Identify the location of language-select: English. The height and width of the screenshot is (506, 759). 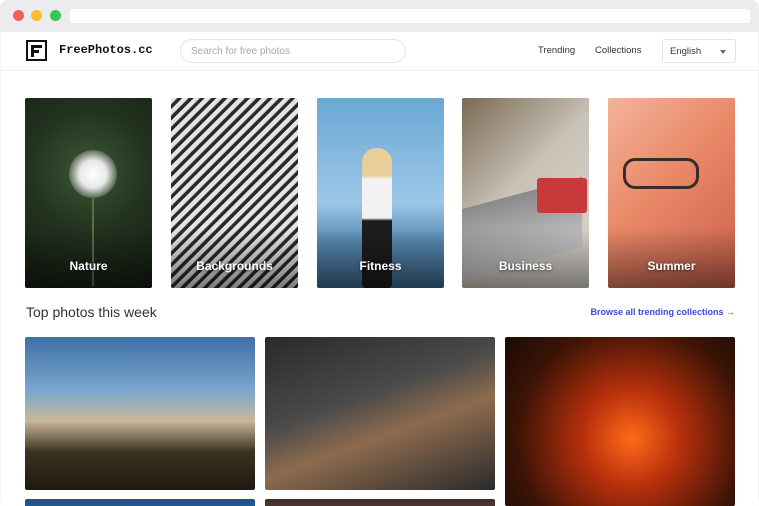
(699, 51).